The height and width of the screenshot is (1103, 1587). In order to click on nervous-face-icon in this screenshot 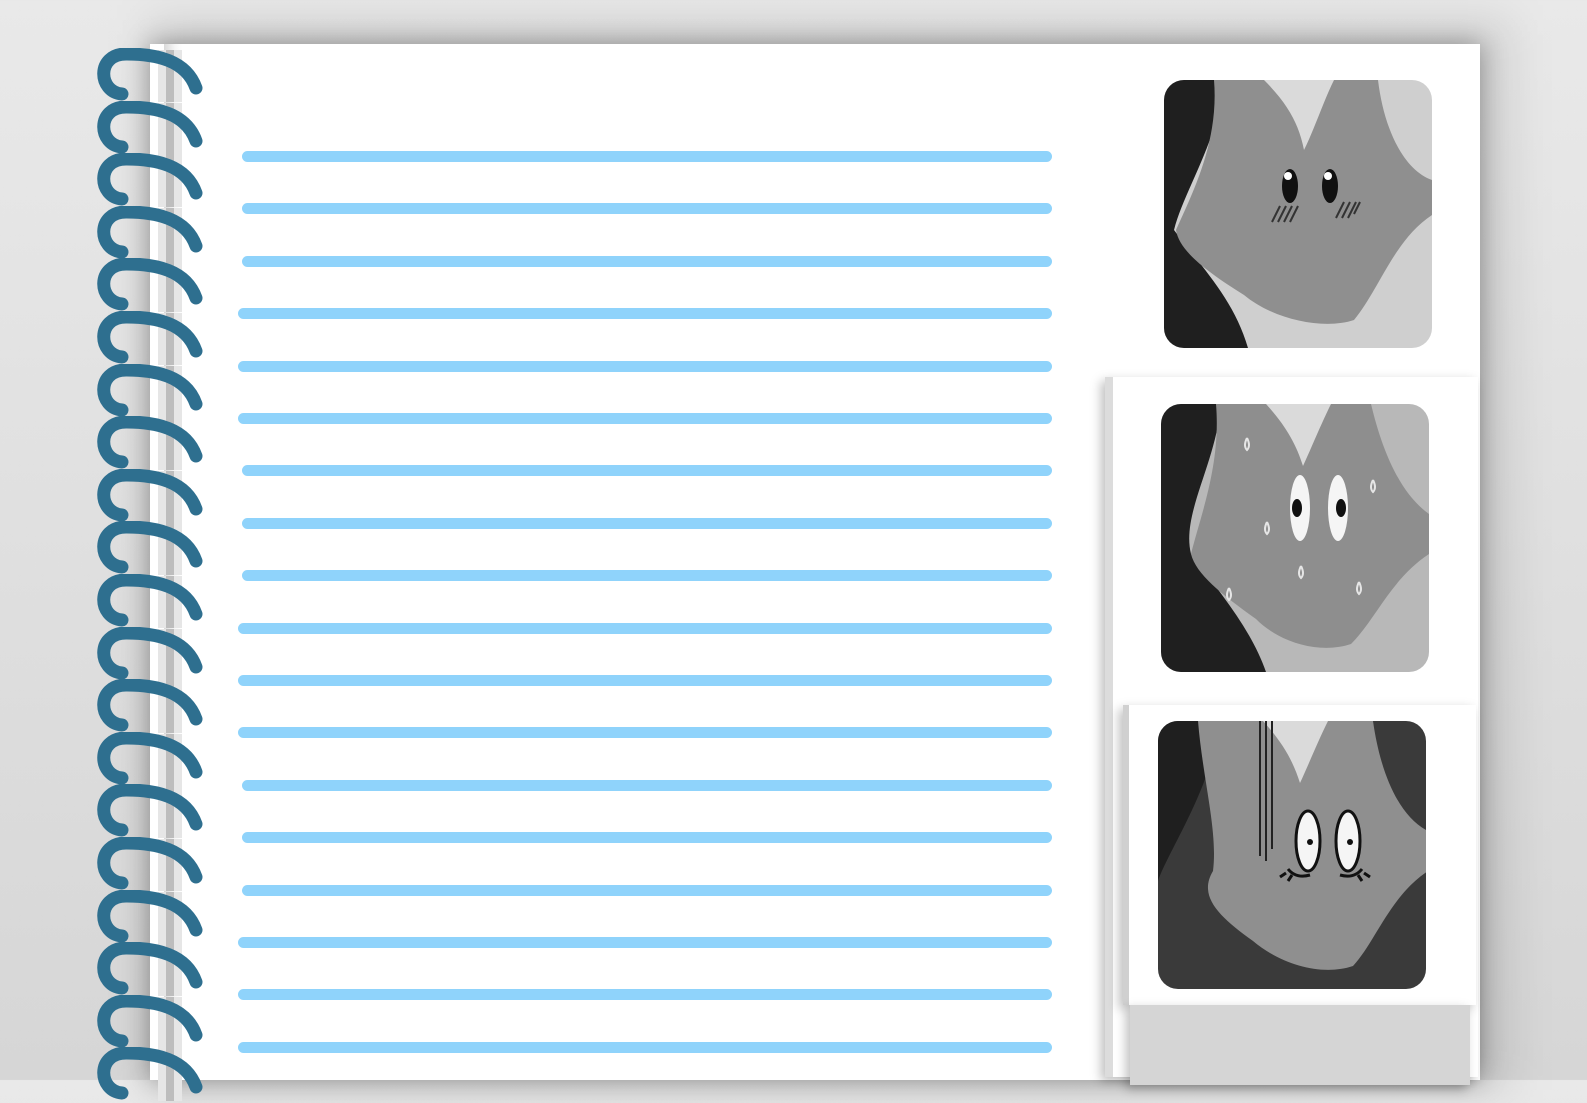, I will do `click(1295, 538)`.